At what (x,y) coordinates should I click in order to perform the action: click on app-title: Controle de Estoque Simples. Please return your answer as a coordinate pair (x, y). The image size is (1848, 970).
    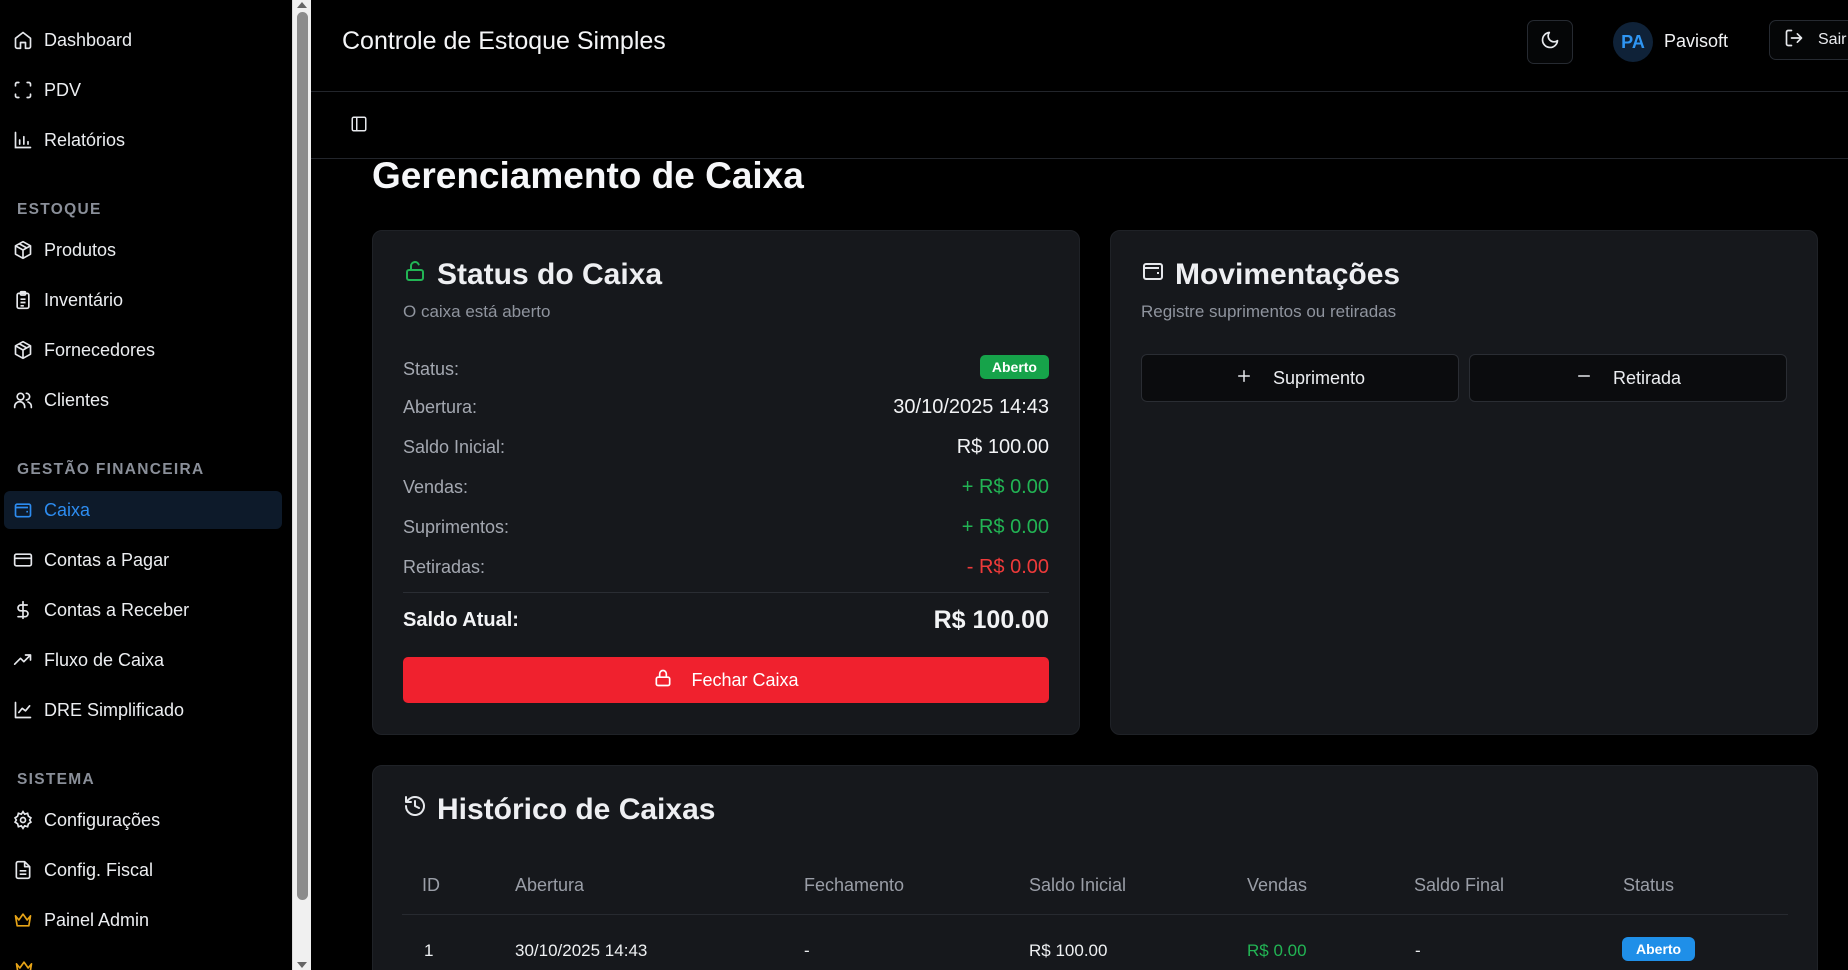
    Looking at the image, I should click on (504, 41).